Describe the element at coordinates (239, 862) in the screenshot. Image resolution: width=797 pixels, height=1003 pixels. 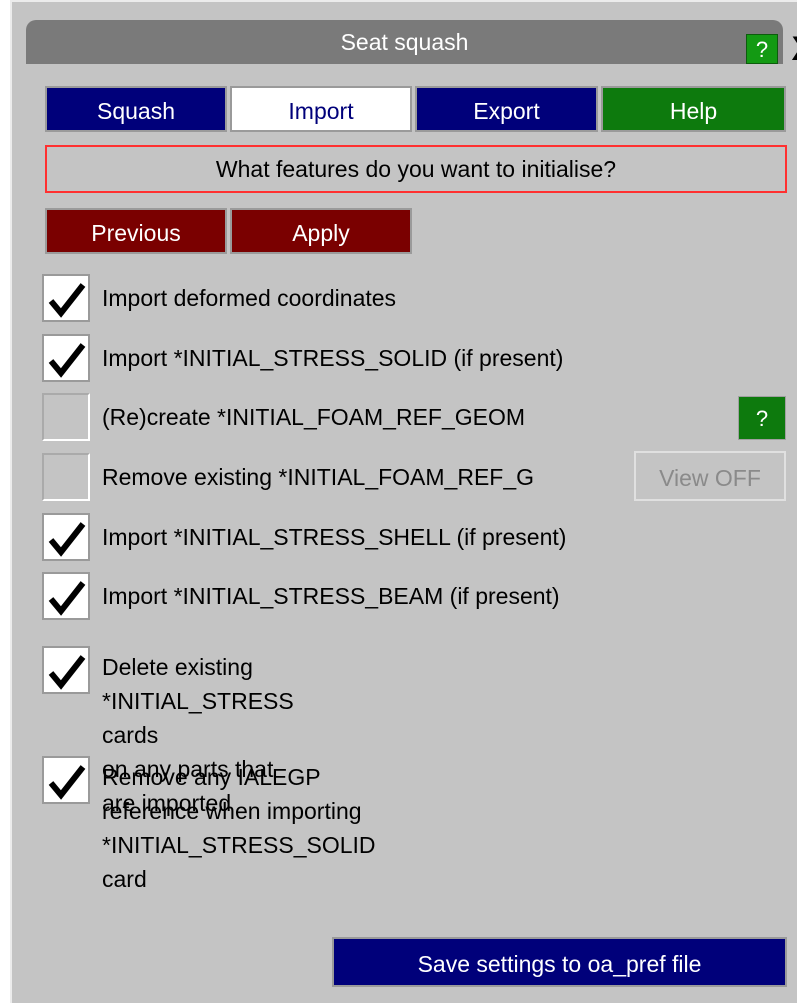
I see `option-label-line2: *INITIAL_STRESS_SOLID card` at that location.